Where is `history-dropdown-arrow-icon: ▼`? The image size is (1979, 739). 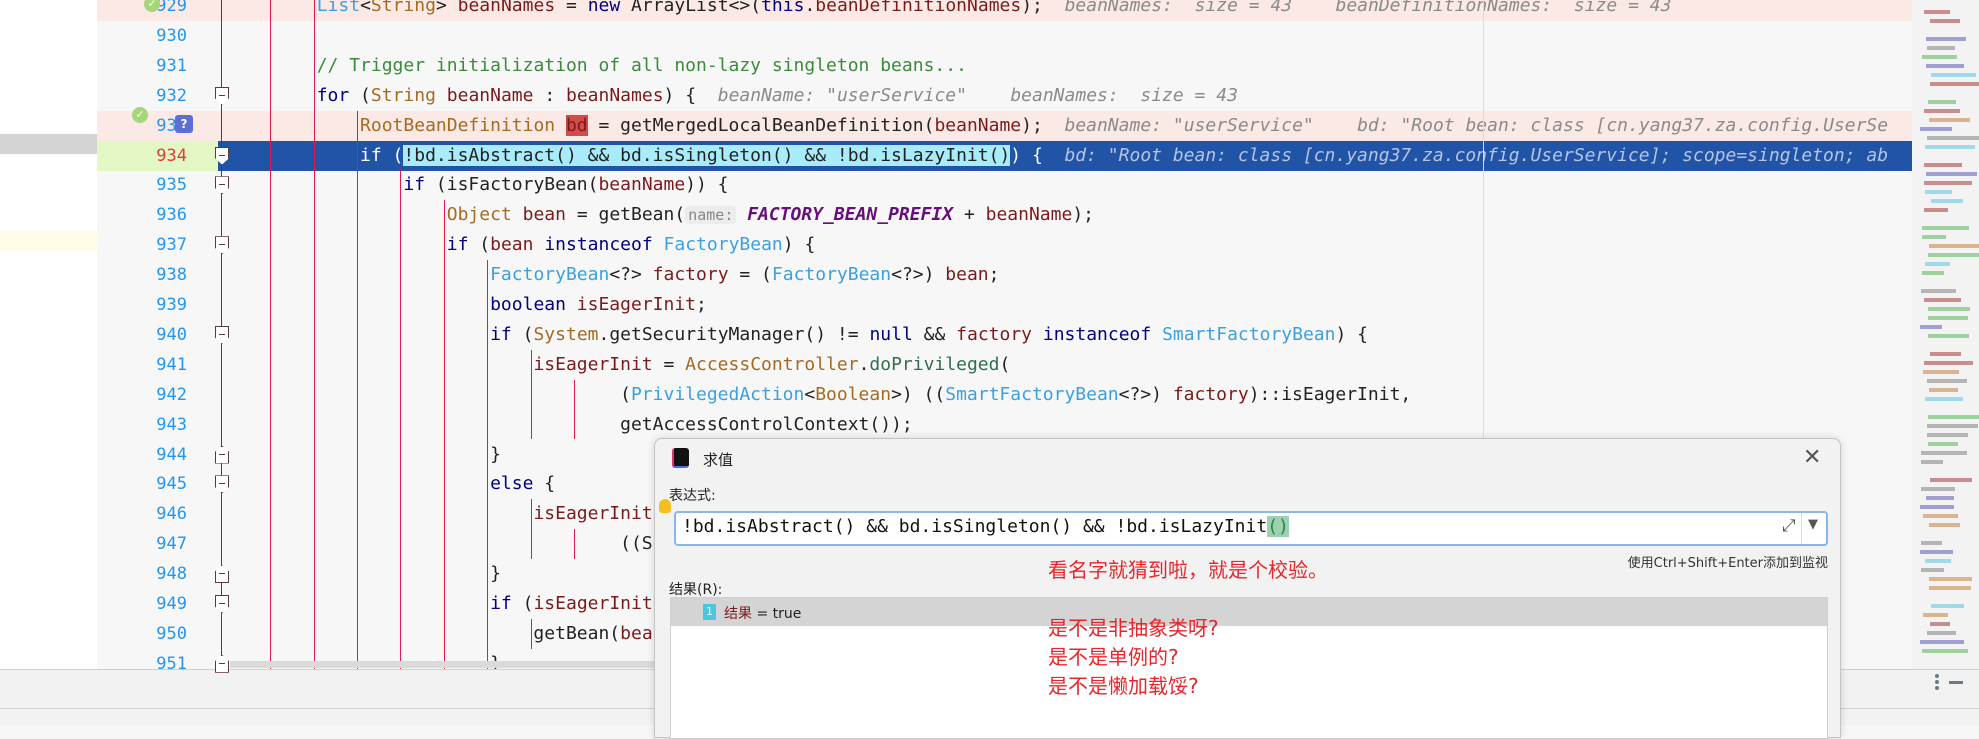
history-dropdown-arrow-icon: ▼ is located at coordinates (1813, 524).